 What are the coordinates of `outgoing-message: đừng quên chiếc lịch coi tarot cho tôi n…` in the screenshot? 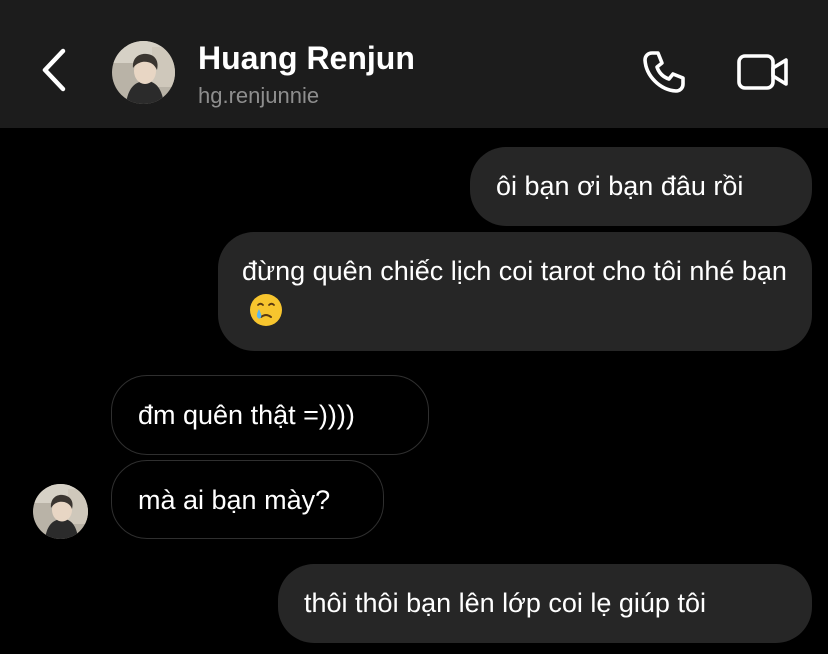 It's located at (515, 291).